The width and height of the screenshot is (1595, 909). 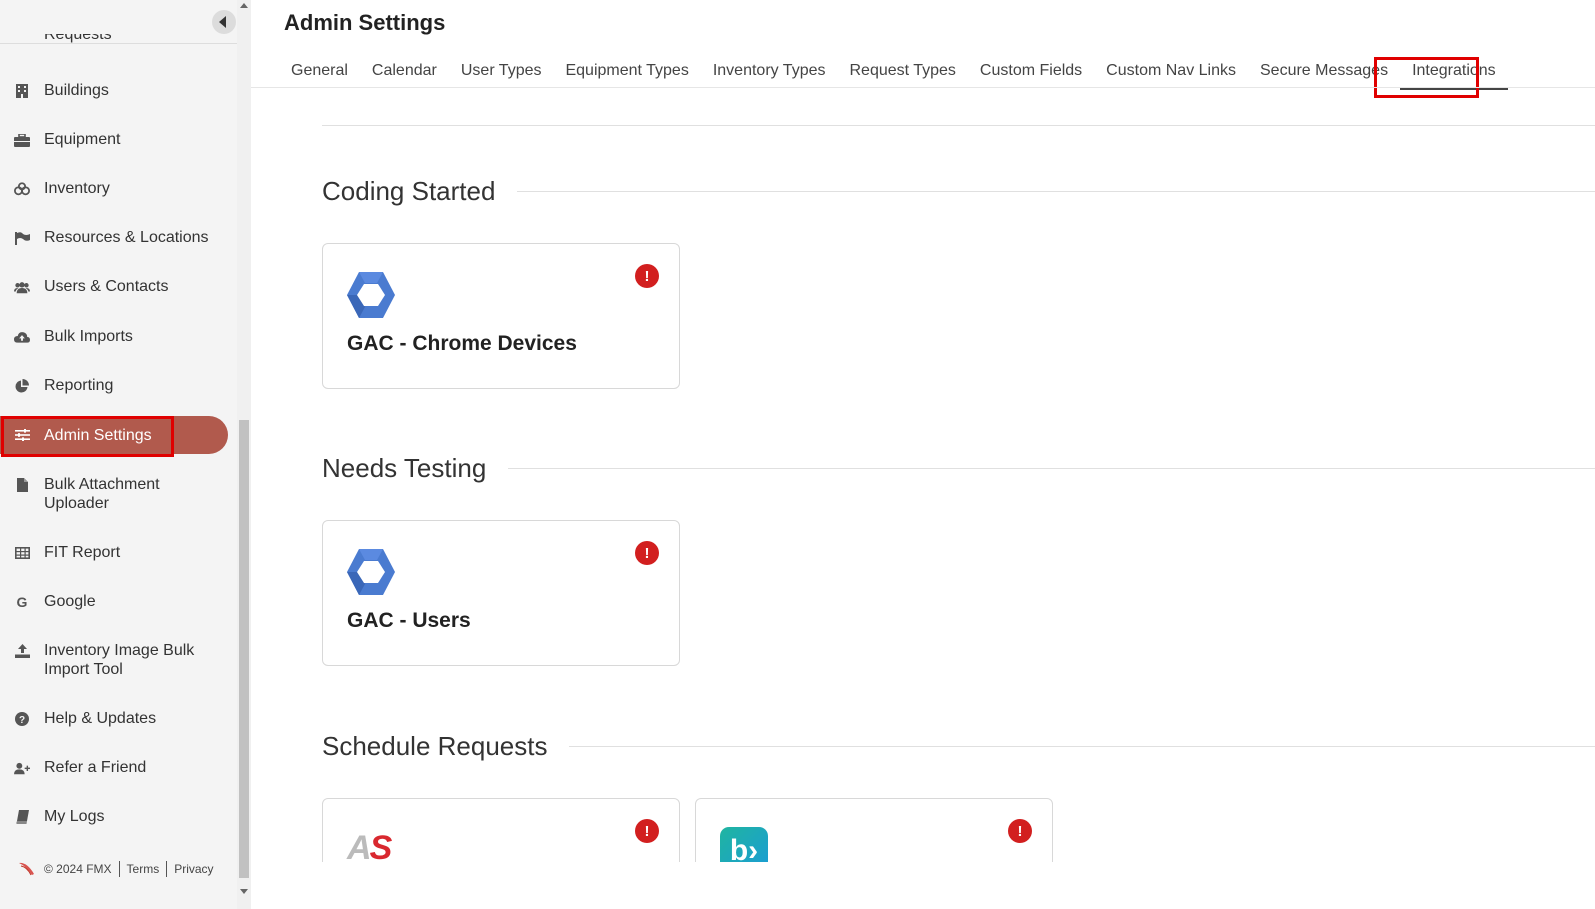 What do you see at coordinates (501, 830) in the screenshot?
I see `integration-card: AS !` at bounding box center [501, 830].